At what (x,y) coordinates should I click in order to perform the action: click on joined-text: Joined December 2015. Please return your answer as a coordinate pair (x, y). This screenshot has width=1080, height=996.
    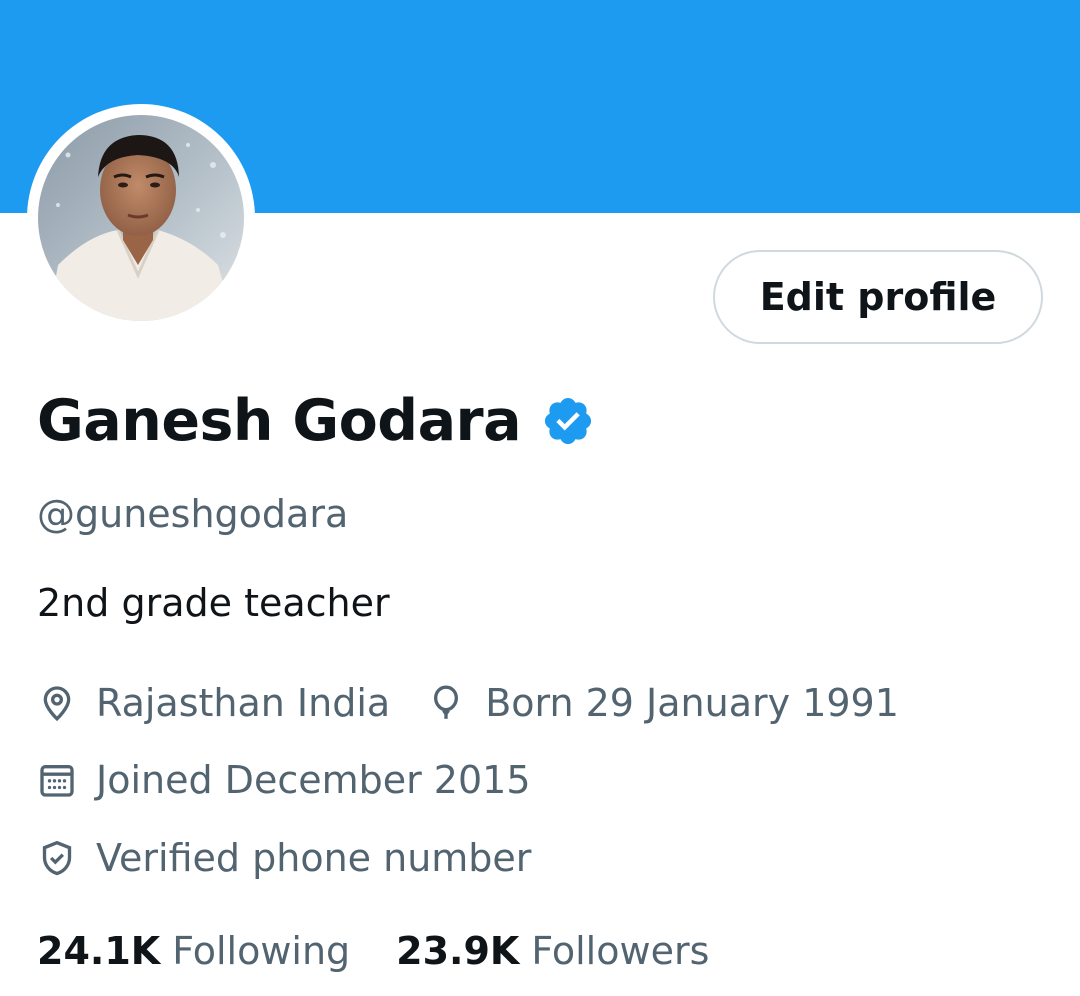
    Looking at the image, I should click on (313, 780).